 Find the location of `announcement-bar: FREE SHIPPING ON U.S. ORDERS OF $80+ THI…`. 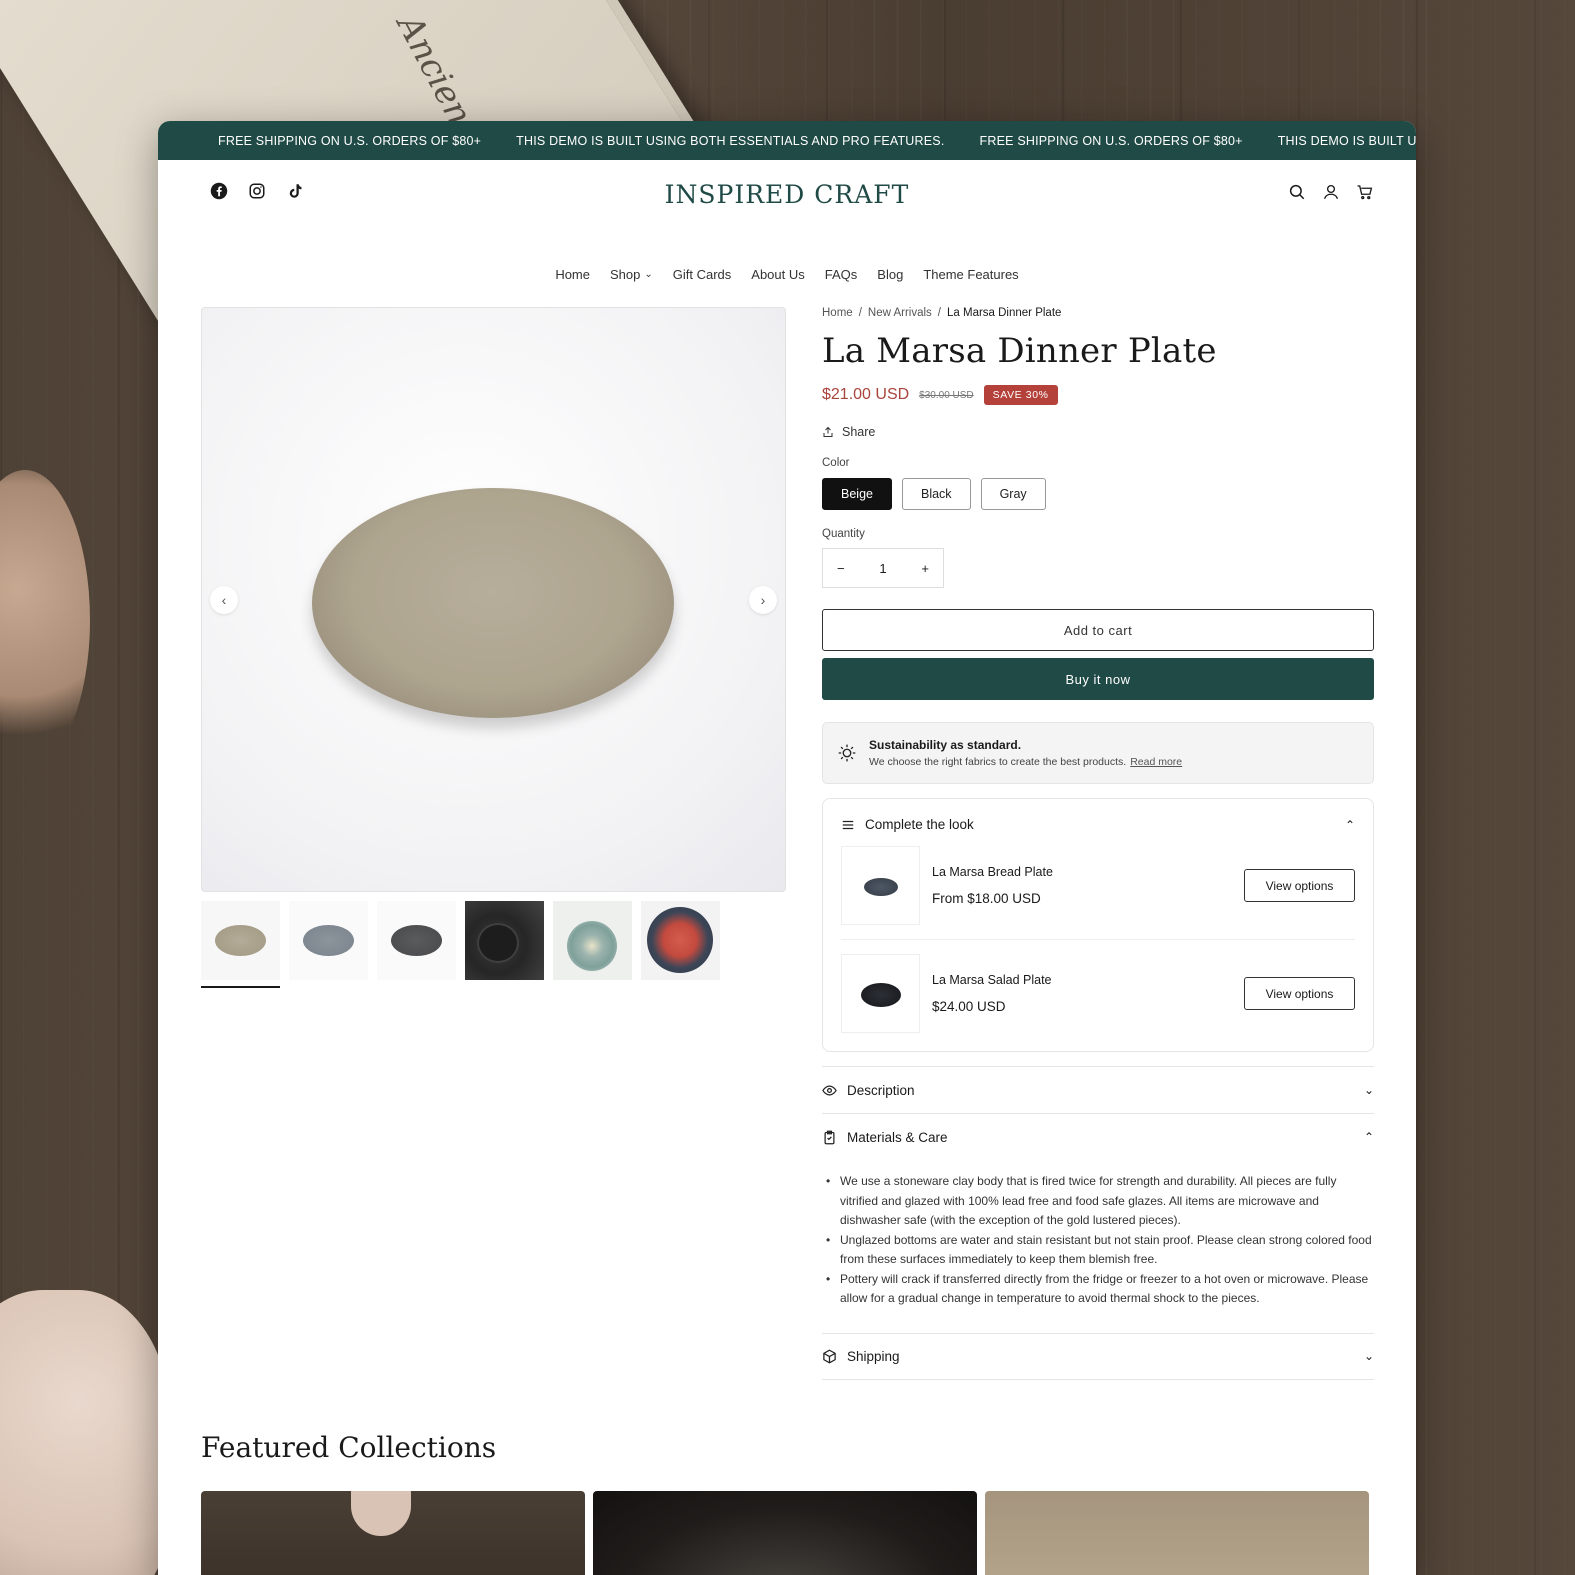

announcement-bar: FREE SHIPPING ON U.S. ORDERS OF $80+ THI… is located at coordinates (787, 140).